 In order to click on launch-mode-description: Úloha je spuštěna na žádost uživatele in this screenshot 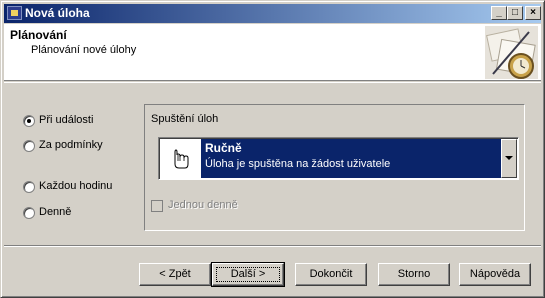, I will do `click(298, 164)`.